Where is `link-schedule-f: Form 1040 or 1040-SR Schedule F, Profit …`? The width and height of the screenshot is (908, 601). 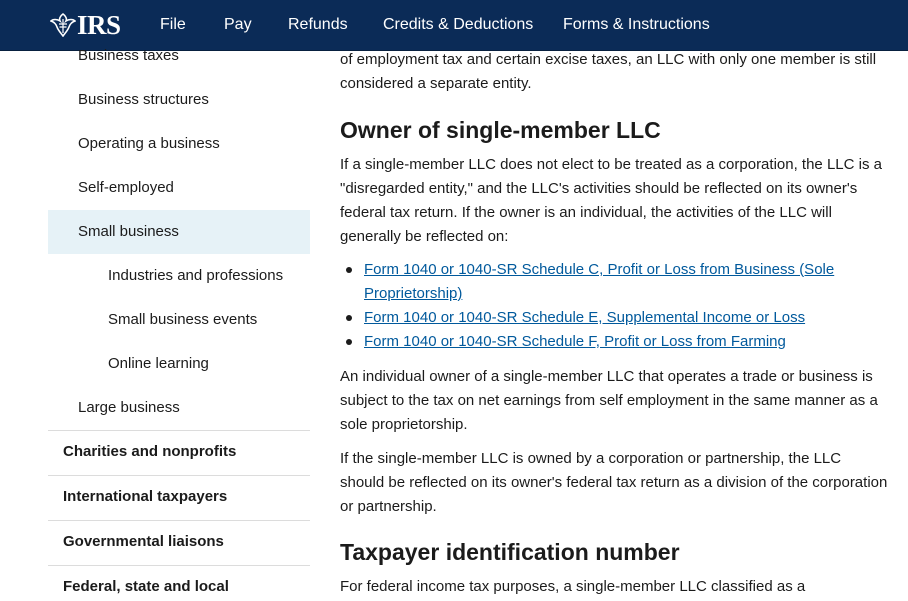
link-schedule-f: Form 1040 or 1040-SR Schedule F, Profit … is located at coordinates (575, 341).